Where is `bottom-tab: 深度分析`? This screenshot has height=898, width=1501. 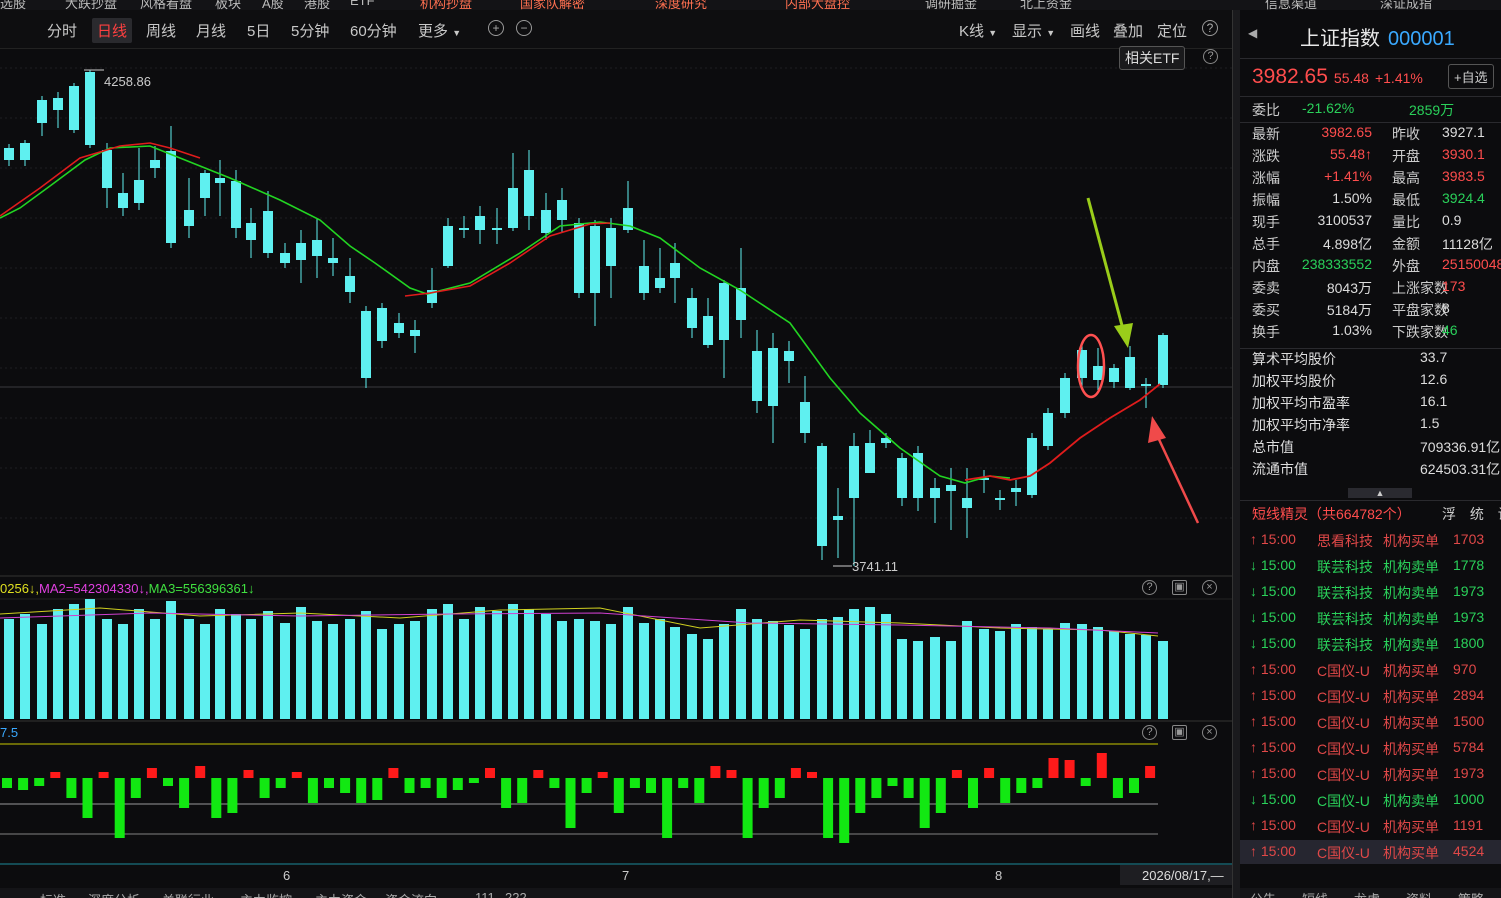 bottom-tab: 深度分析 is located at coordinates (114, 894).